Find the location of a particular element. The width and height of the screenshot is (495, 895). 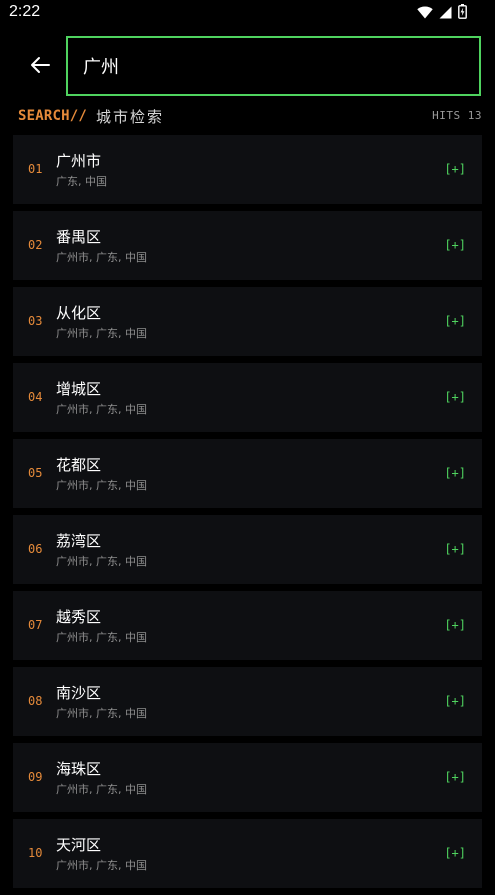

result-row: 02 番禺区 广州市, 广东, 中国 [+] is located at coordinates (247, 245).